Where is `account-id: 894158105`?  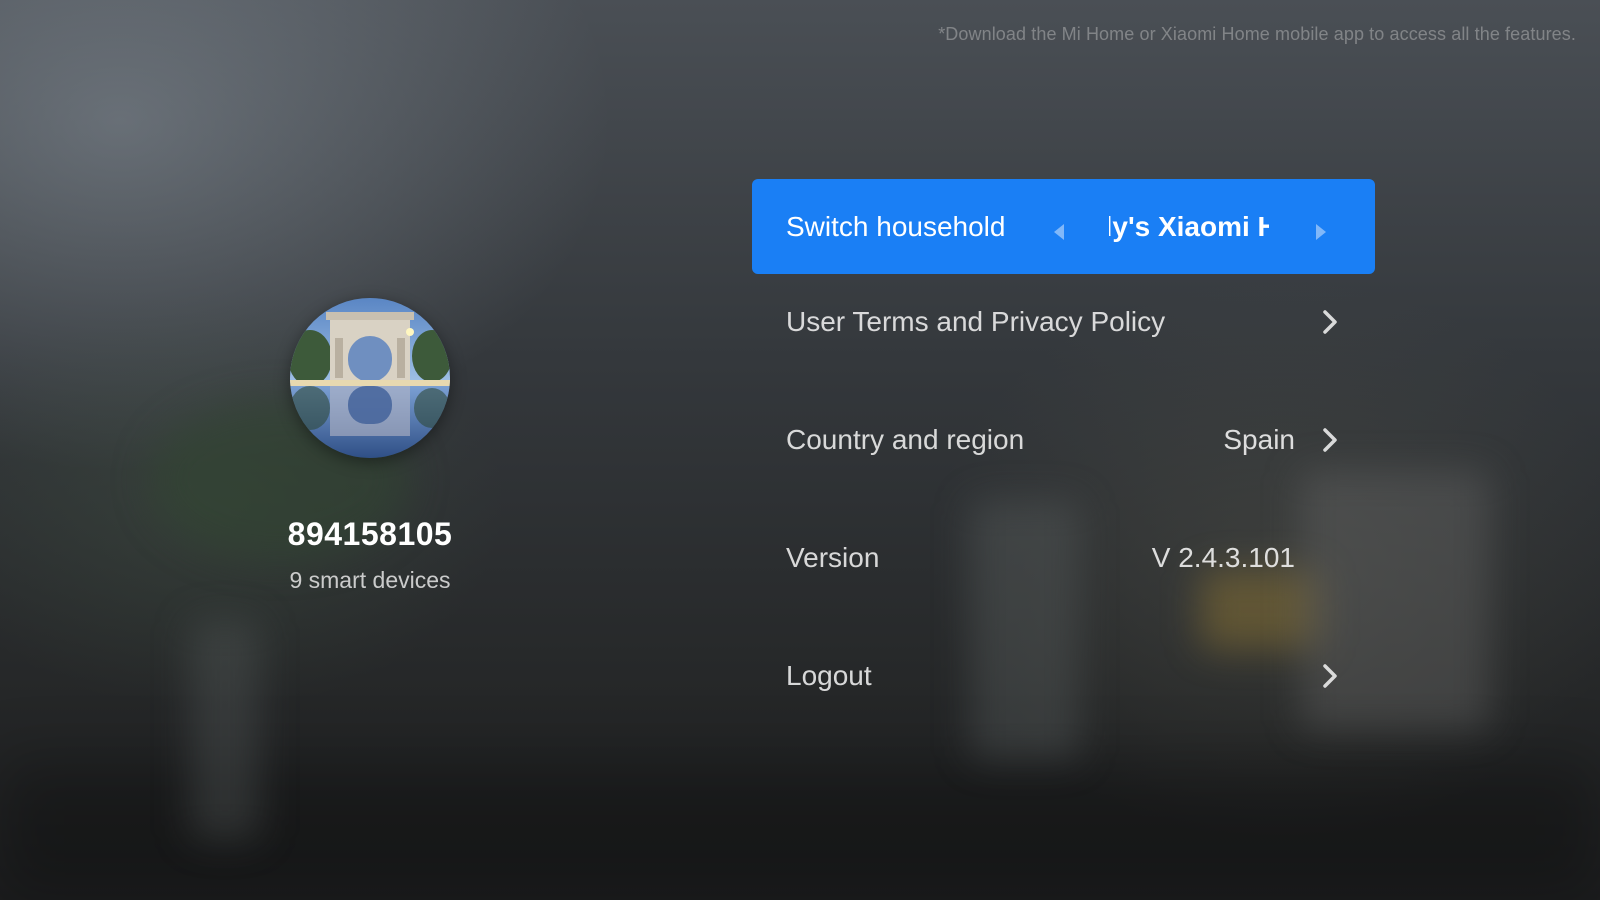 account-id: 894158105 is located at coordinates (370, 534).